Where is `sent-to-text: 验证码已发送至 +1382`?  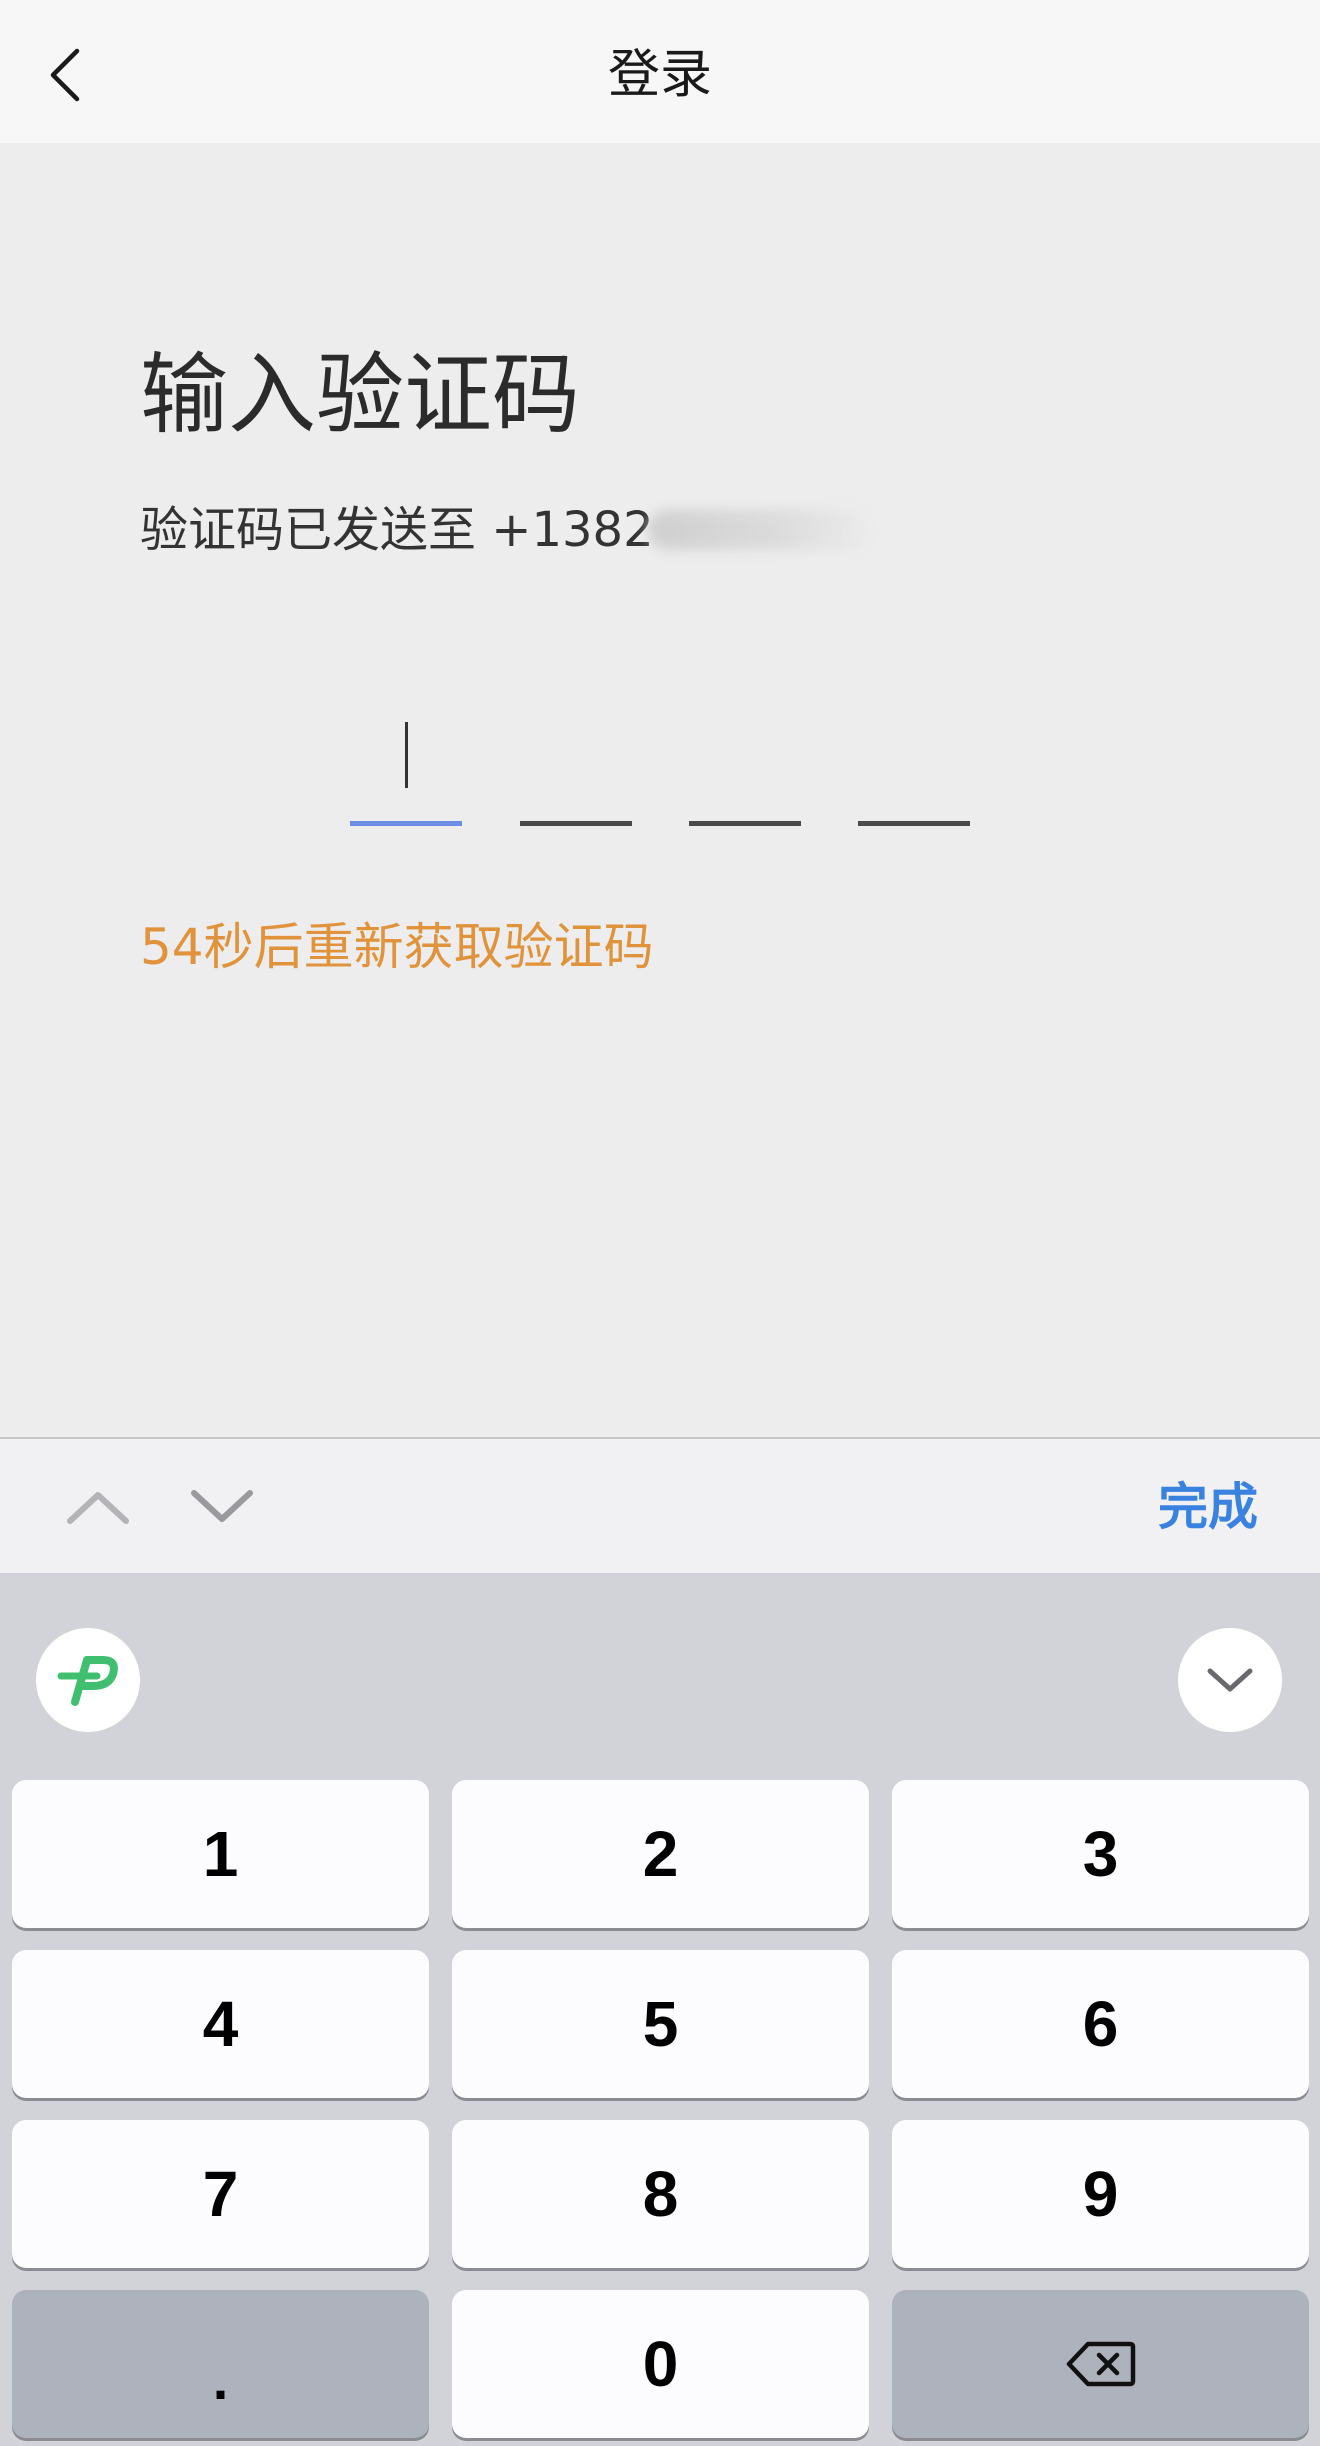
sent-to-text: 验证码已发送至 +1382 is located at coordinates (506, 530).